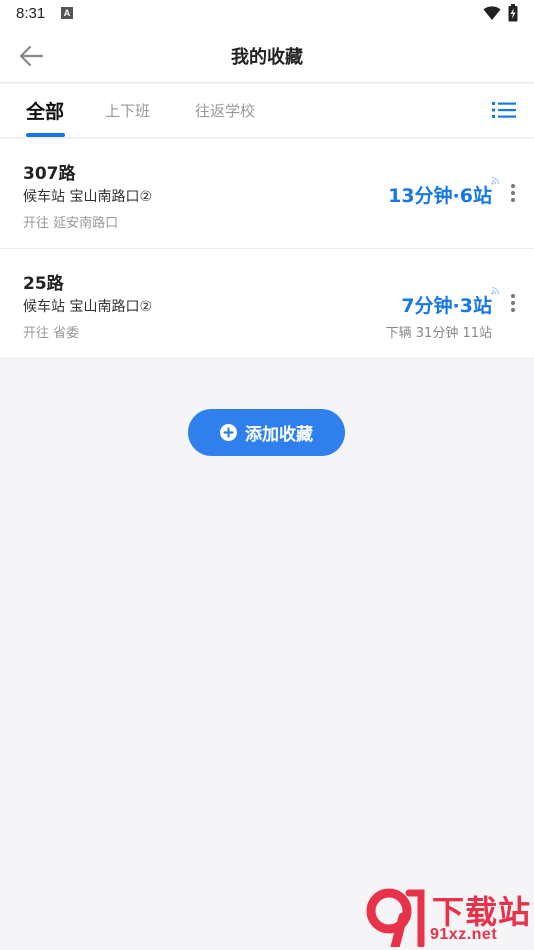 The image size is (534, 950). What do you see at coordinates (267, 304) in the screenshot?
I see `favorite-card: 25路 候车站 宝山南路口② 开往 省委 7分钟·3站 下辆 31分钟 11站` at bounding box center [267, 304].